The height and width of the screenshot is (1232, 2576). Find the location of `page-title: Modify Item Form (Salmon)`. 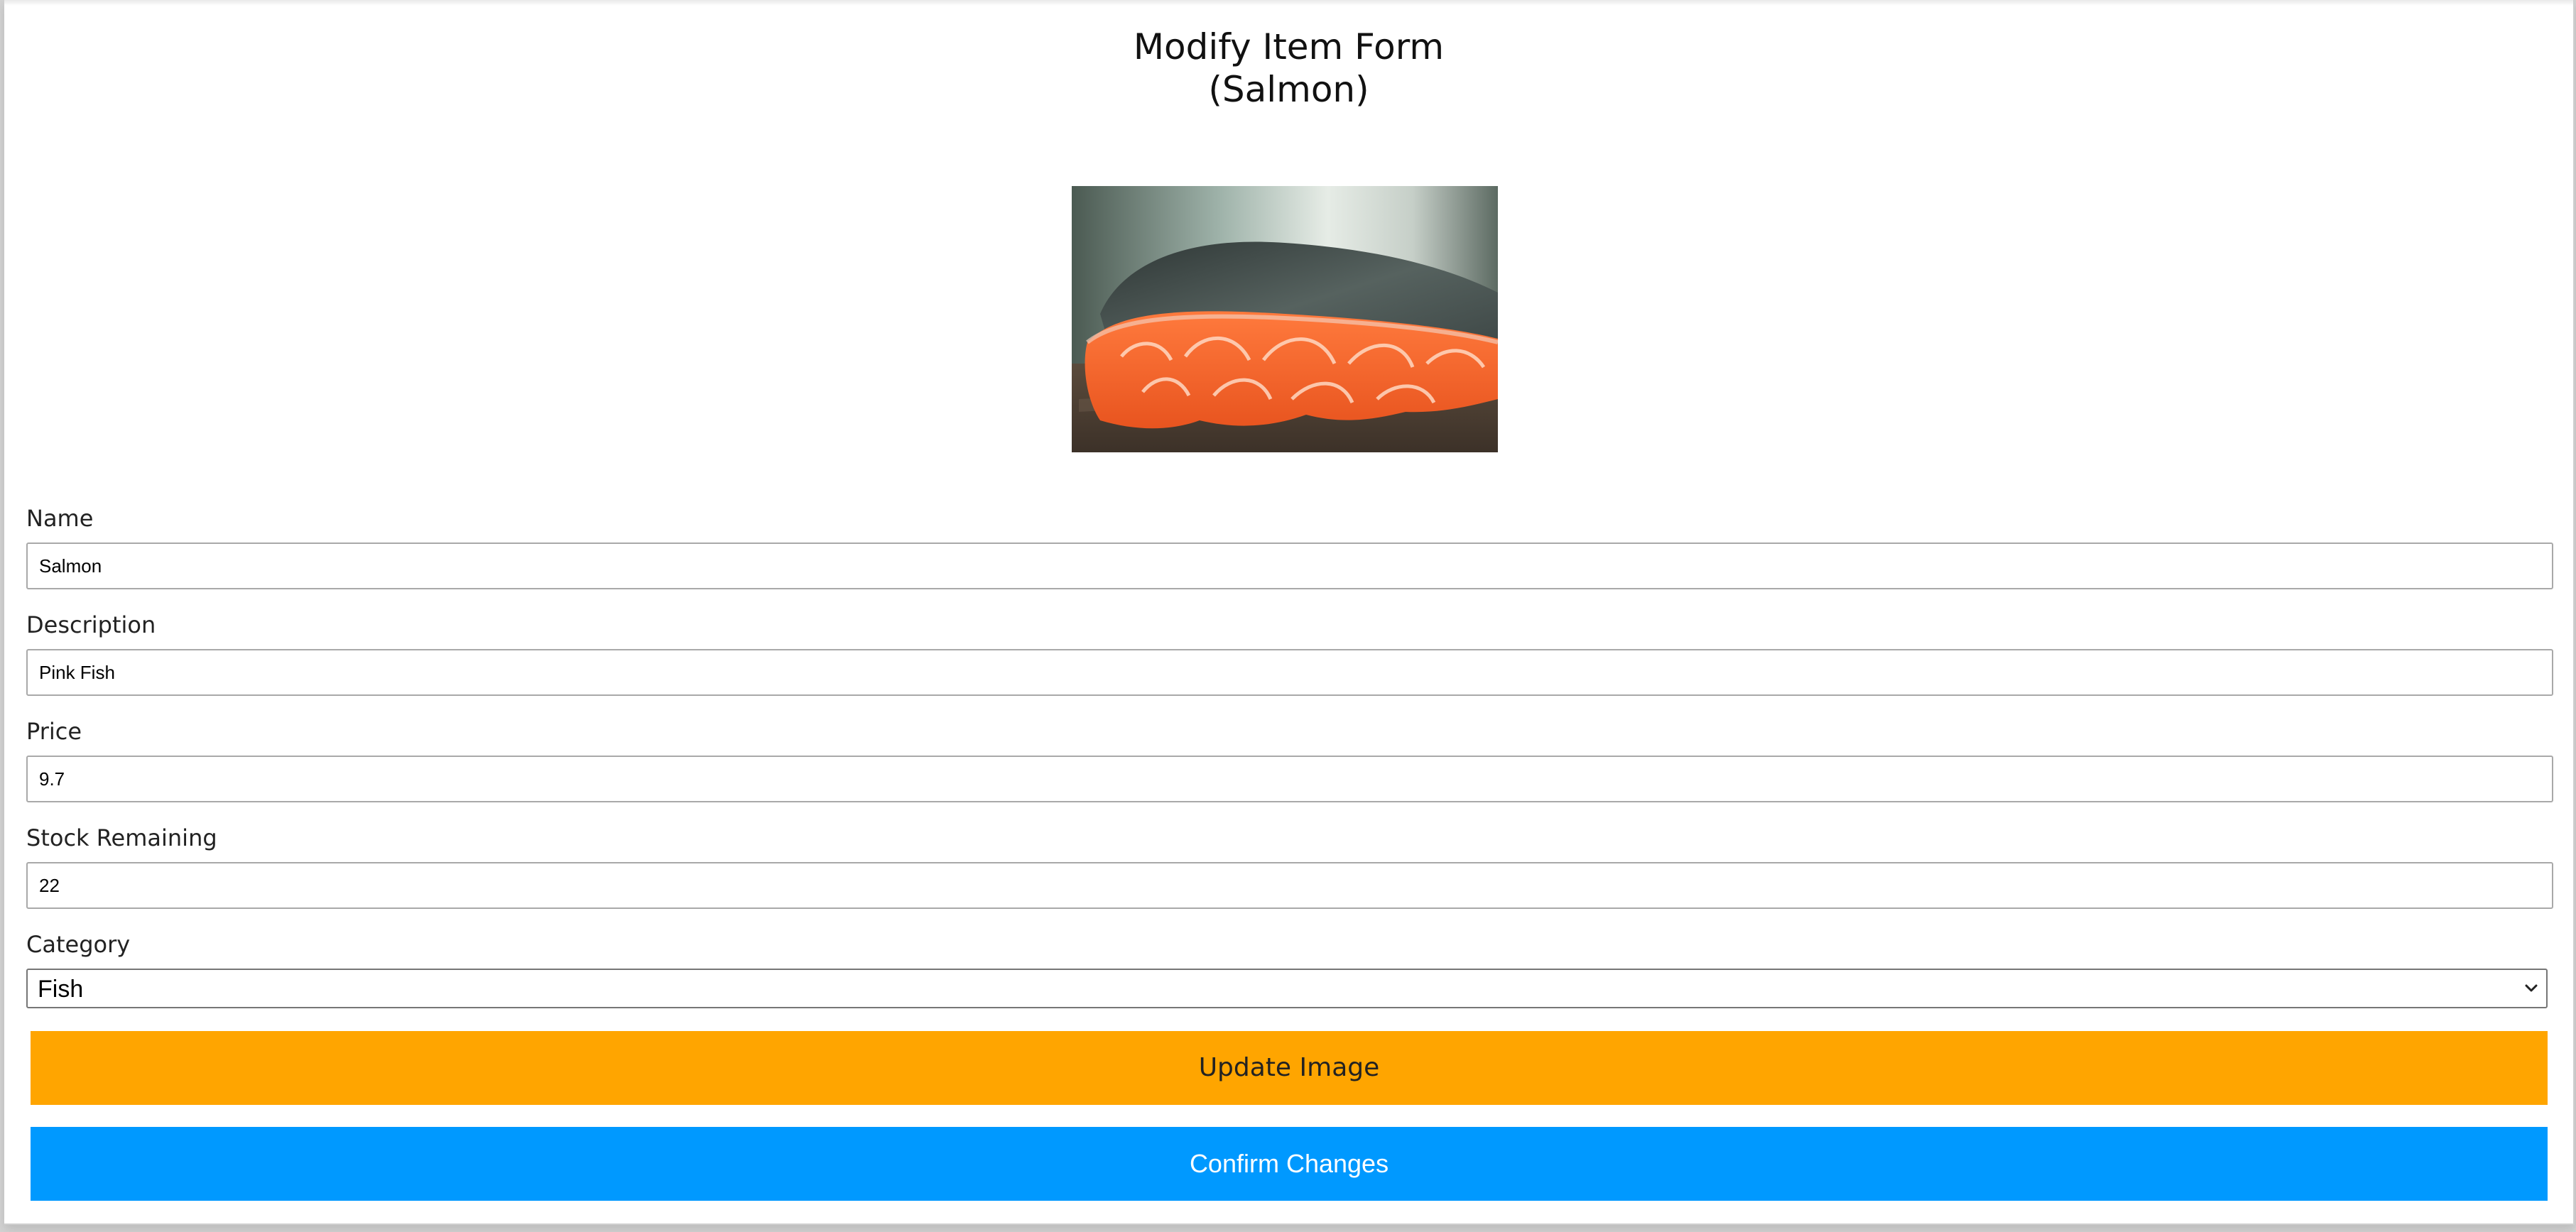

page-title: Modify Item Form (Salmon) is located at coordinates (1289, 68).